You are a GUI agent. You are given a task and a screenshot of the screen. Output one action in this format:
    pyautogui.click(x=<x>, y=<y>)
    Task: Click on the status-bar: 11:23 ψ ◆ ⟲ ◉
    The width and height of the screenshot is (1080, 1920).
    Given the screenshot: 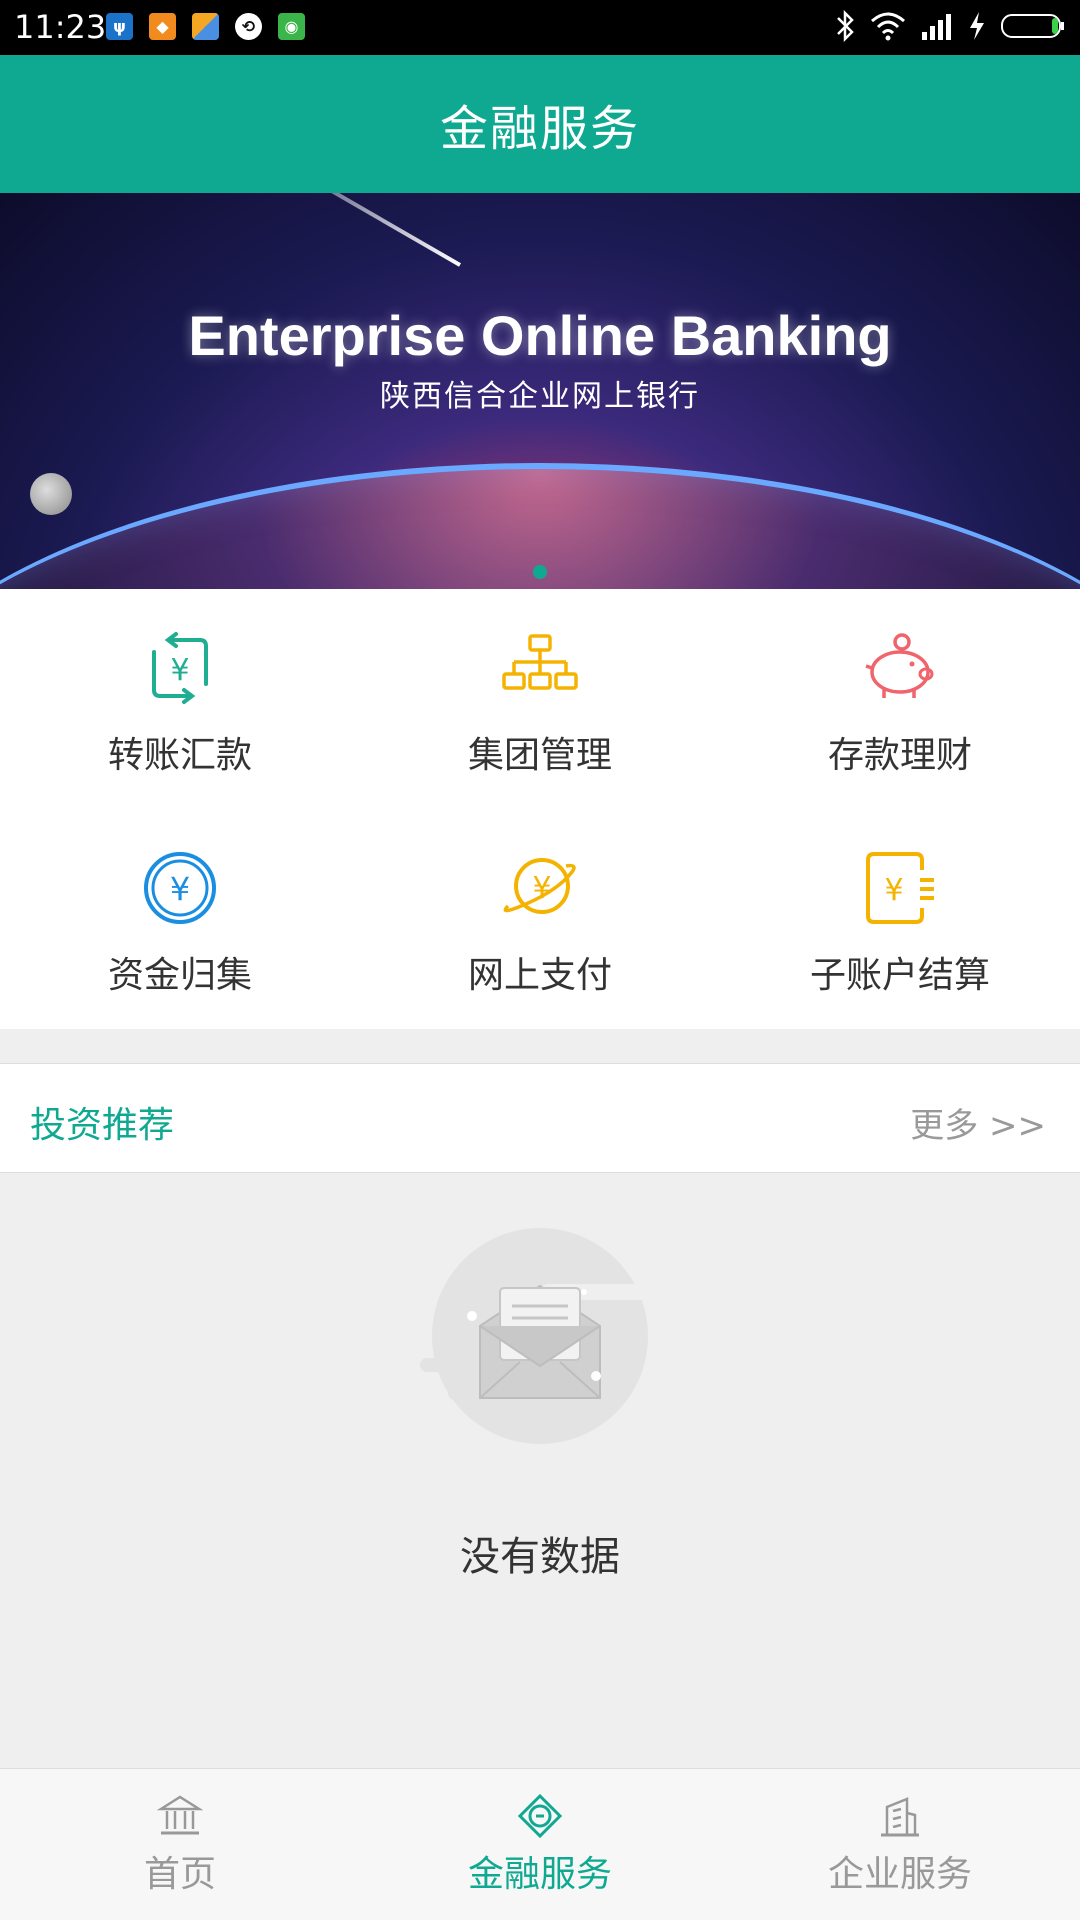 What is the action you would take?
    pyautogui.click(x=540, y=27)
    